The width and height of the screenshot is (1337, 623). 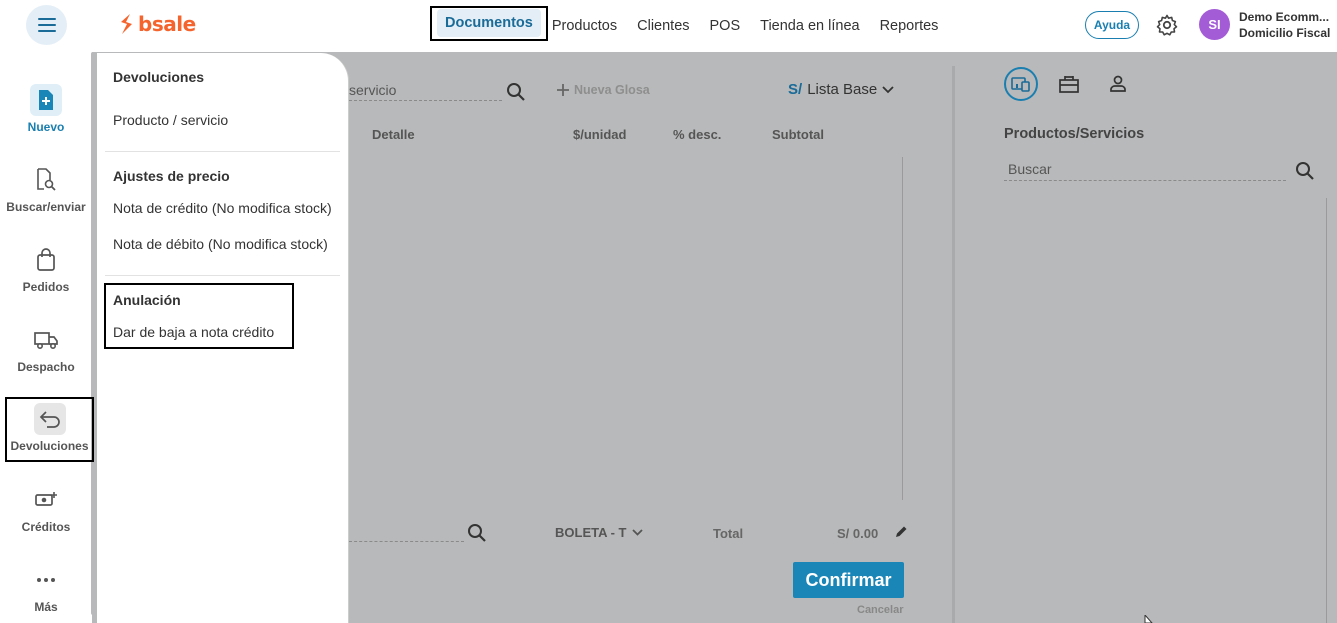 I want to click on nav-tienda: Tienda en línea, so click(x=809, y=26).